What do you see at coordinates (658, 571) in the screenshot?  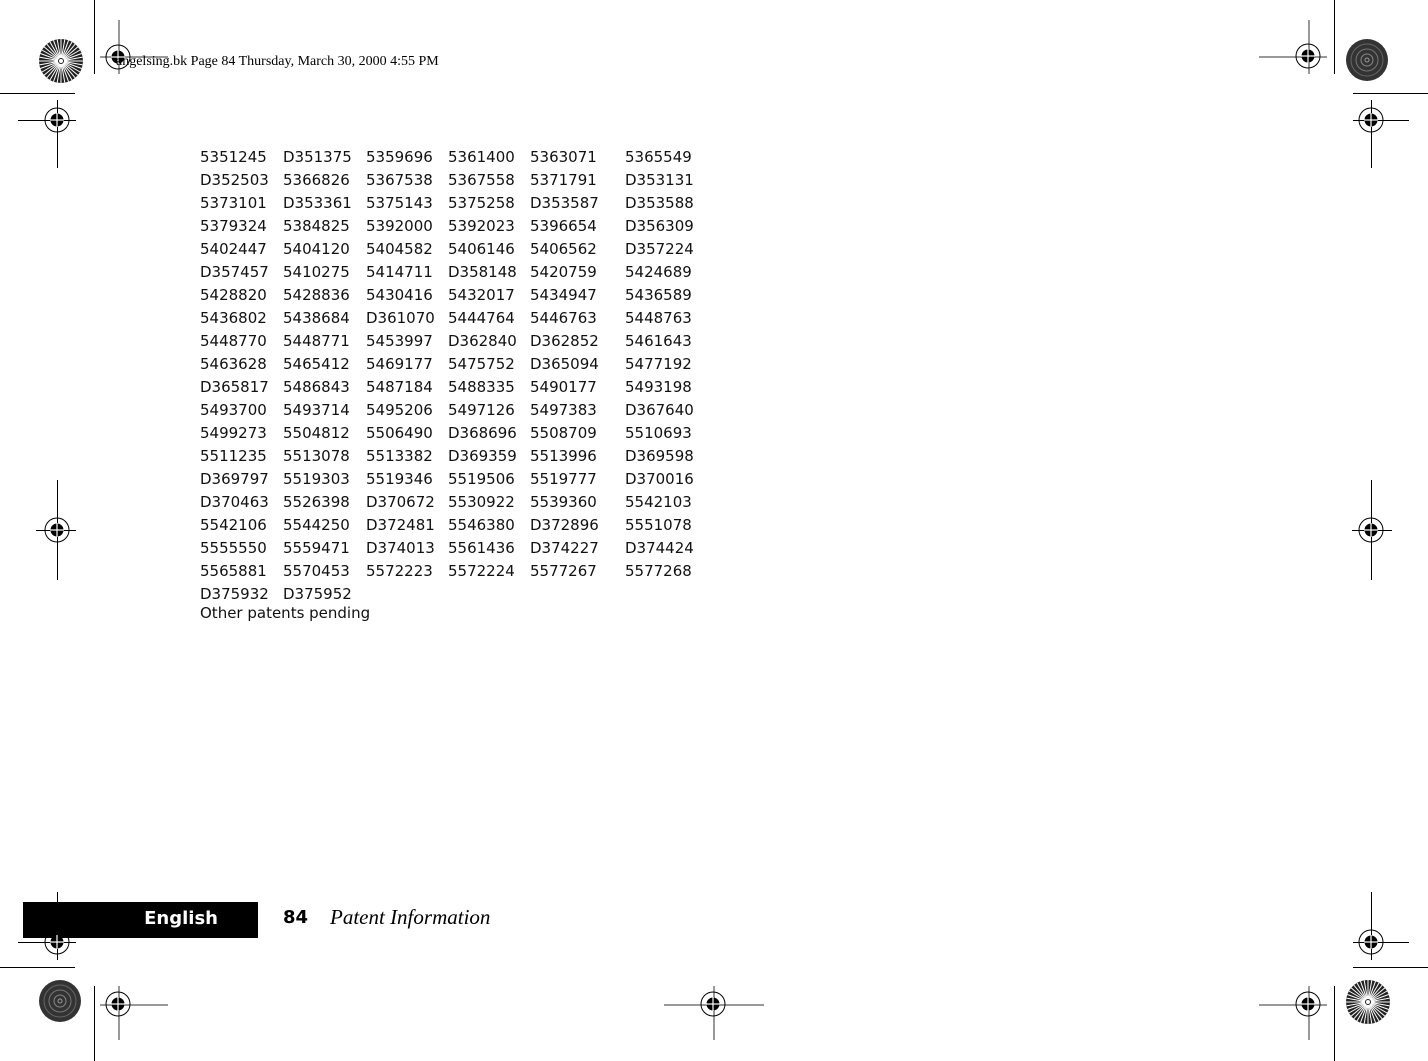 I see `patent-number: 5577268` at bounding box center [658, 571].